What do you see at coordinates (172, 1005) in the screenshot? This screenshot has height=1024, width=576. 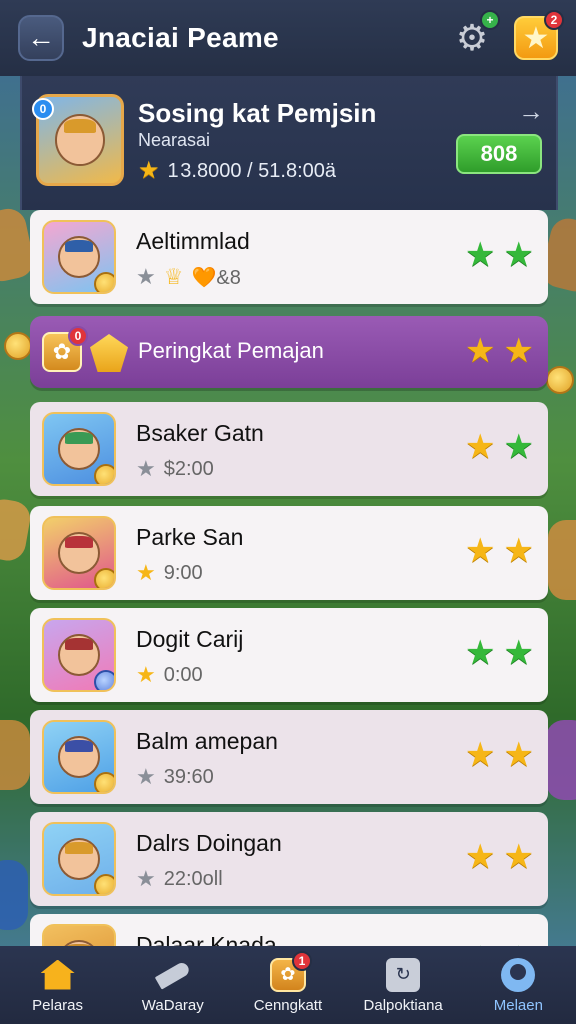 I see `nav-label: WaDaray` at bounding box center [172, 1005].